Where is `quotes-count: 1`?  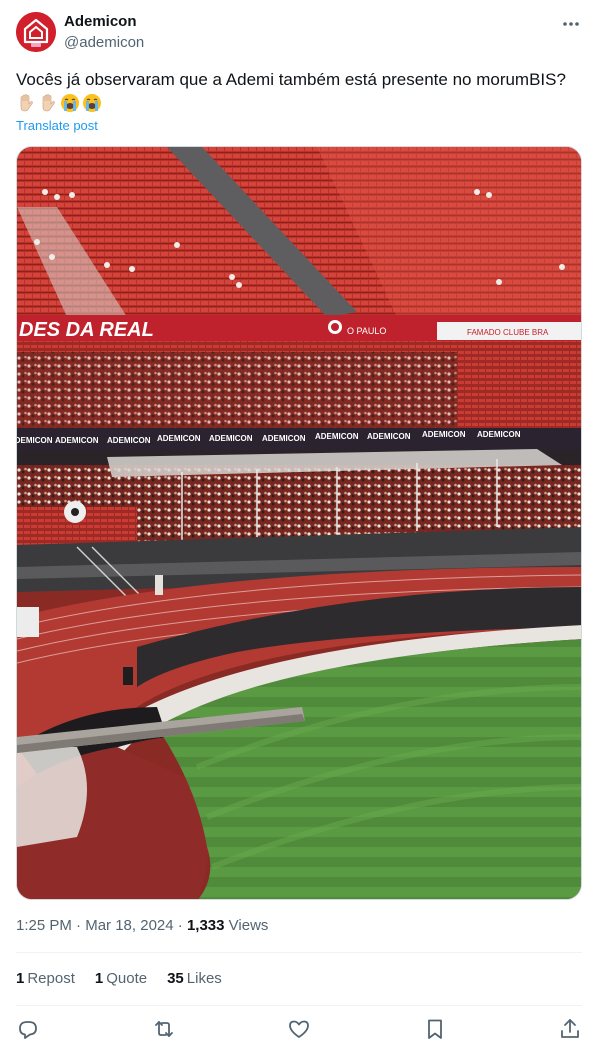
quotes-count: 1 is located at coordinates (99, 978).